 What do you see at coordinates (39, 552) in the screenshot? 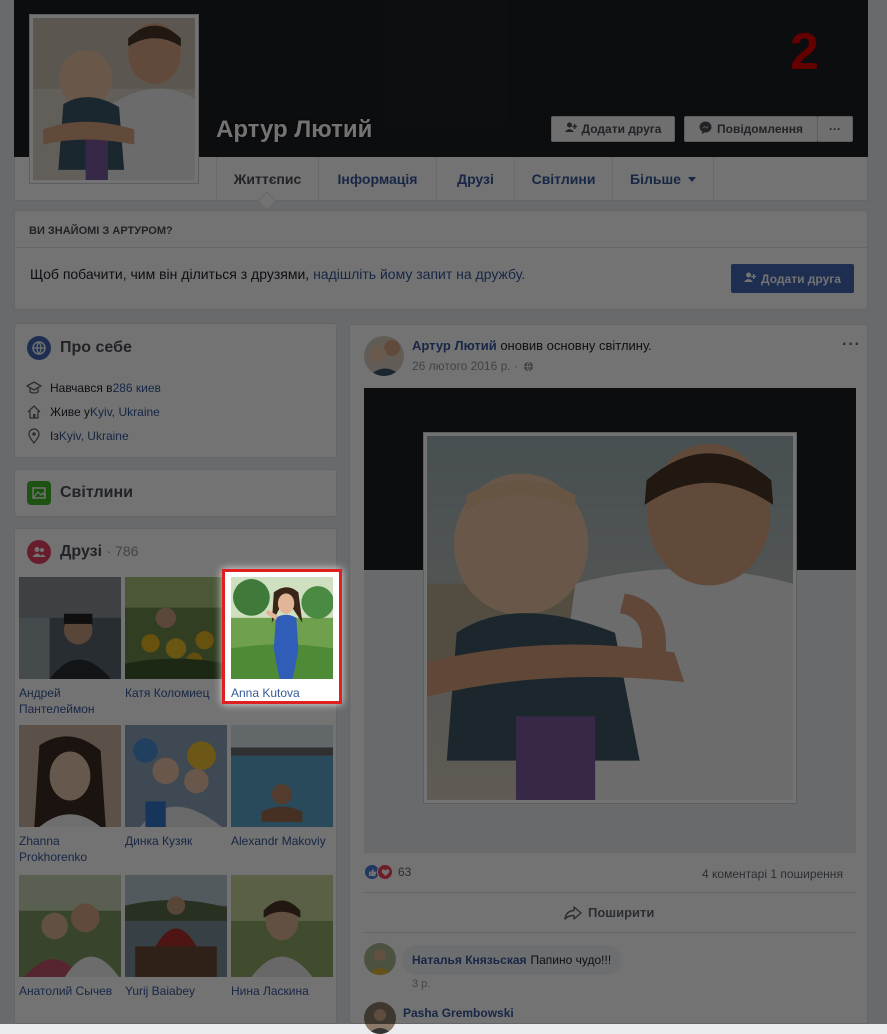
I see `friends-icon` at bounding box center [39, 552].